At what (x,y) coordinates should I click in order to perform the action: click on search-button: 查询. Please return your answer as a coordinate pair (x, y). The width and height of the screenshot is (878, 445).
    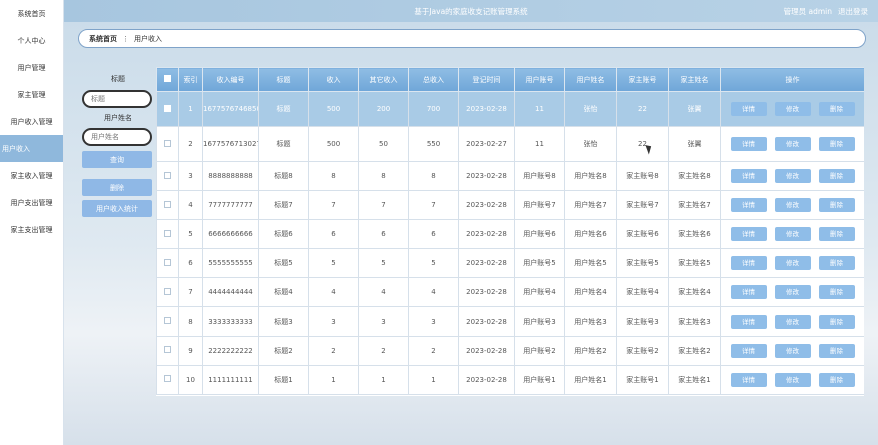
    Looking at the image, I should click on (117, 159).